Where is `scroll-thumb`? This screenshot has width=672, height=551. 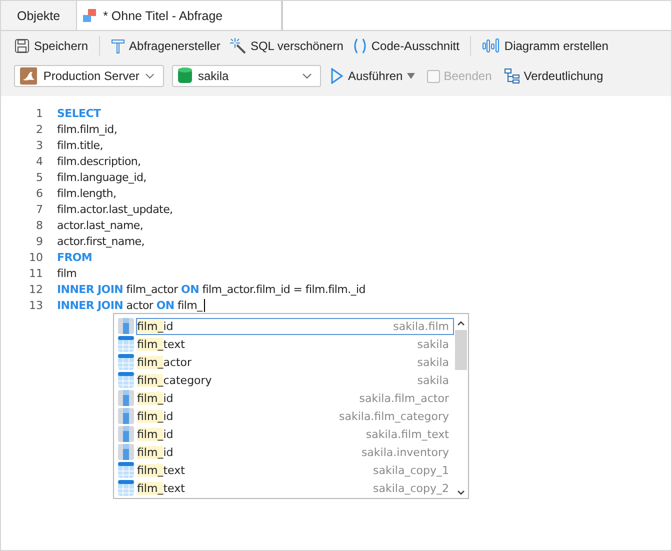
scroll-thumb is located at coordinates (461, 350).